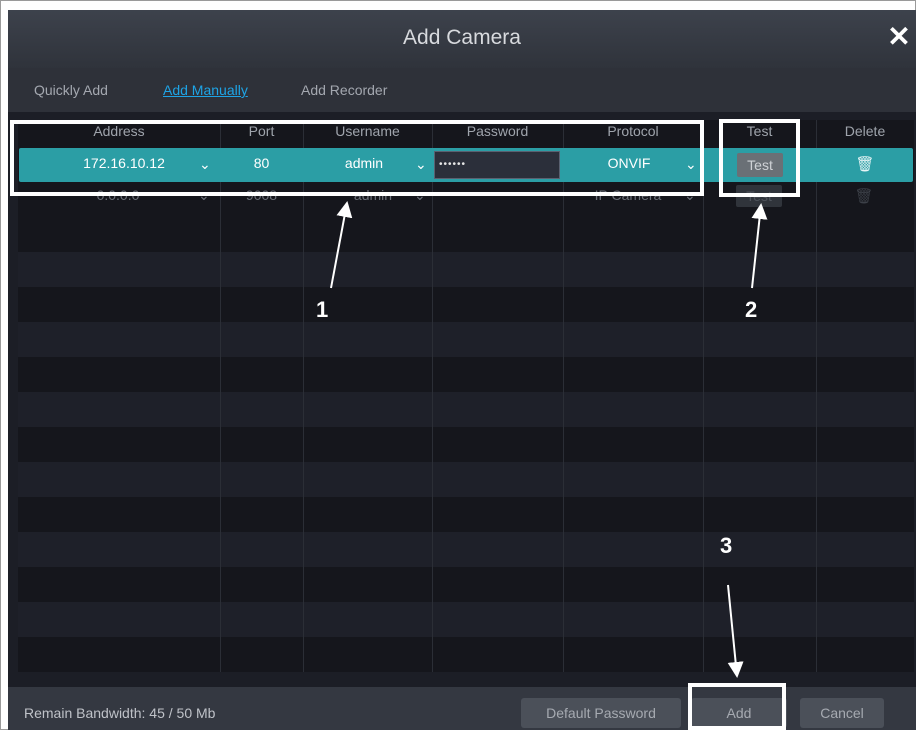 The image size is (916, 730). I want to click on callout-number-1: 1, so click(322, 309).